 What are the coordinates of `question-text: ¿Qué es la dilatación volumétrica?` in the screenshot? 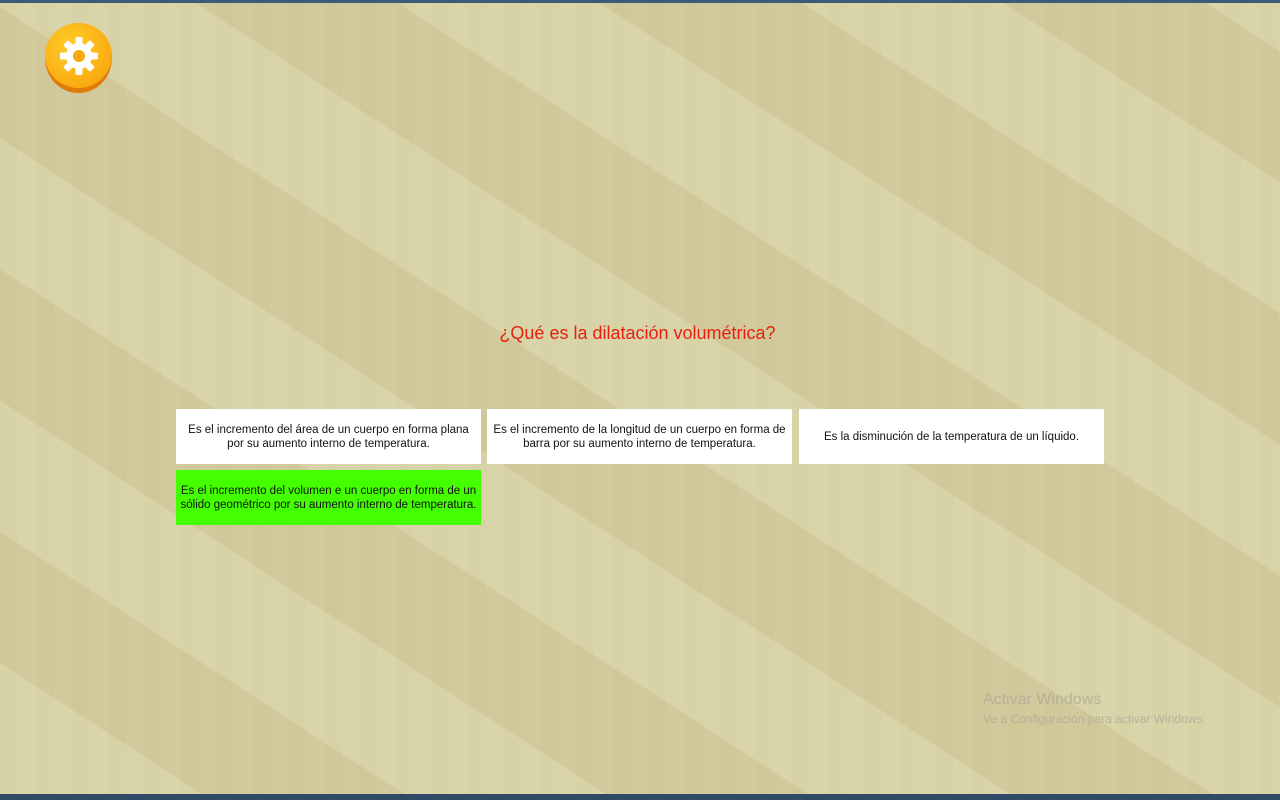 It's located at (637, 333).